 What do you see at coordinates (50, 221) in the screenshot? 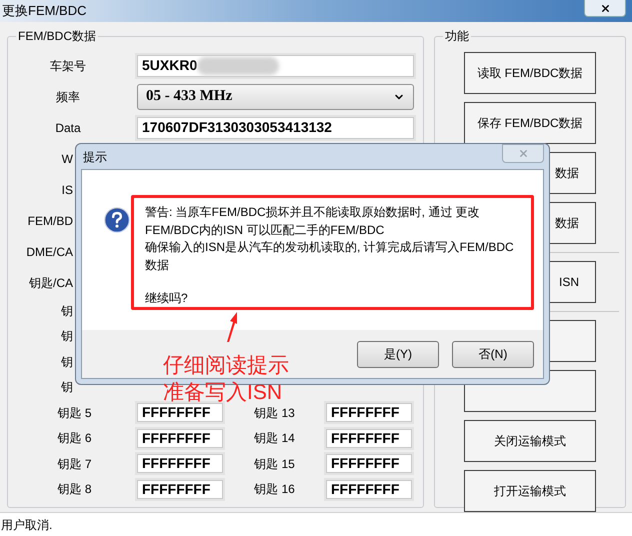
I see `field-label: FEM/BD` at bounding box center [50, 221].